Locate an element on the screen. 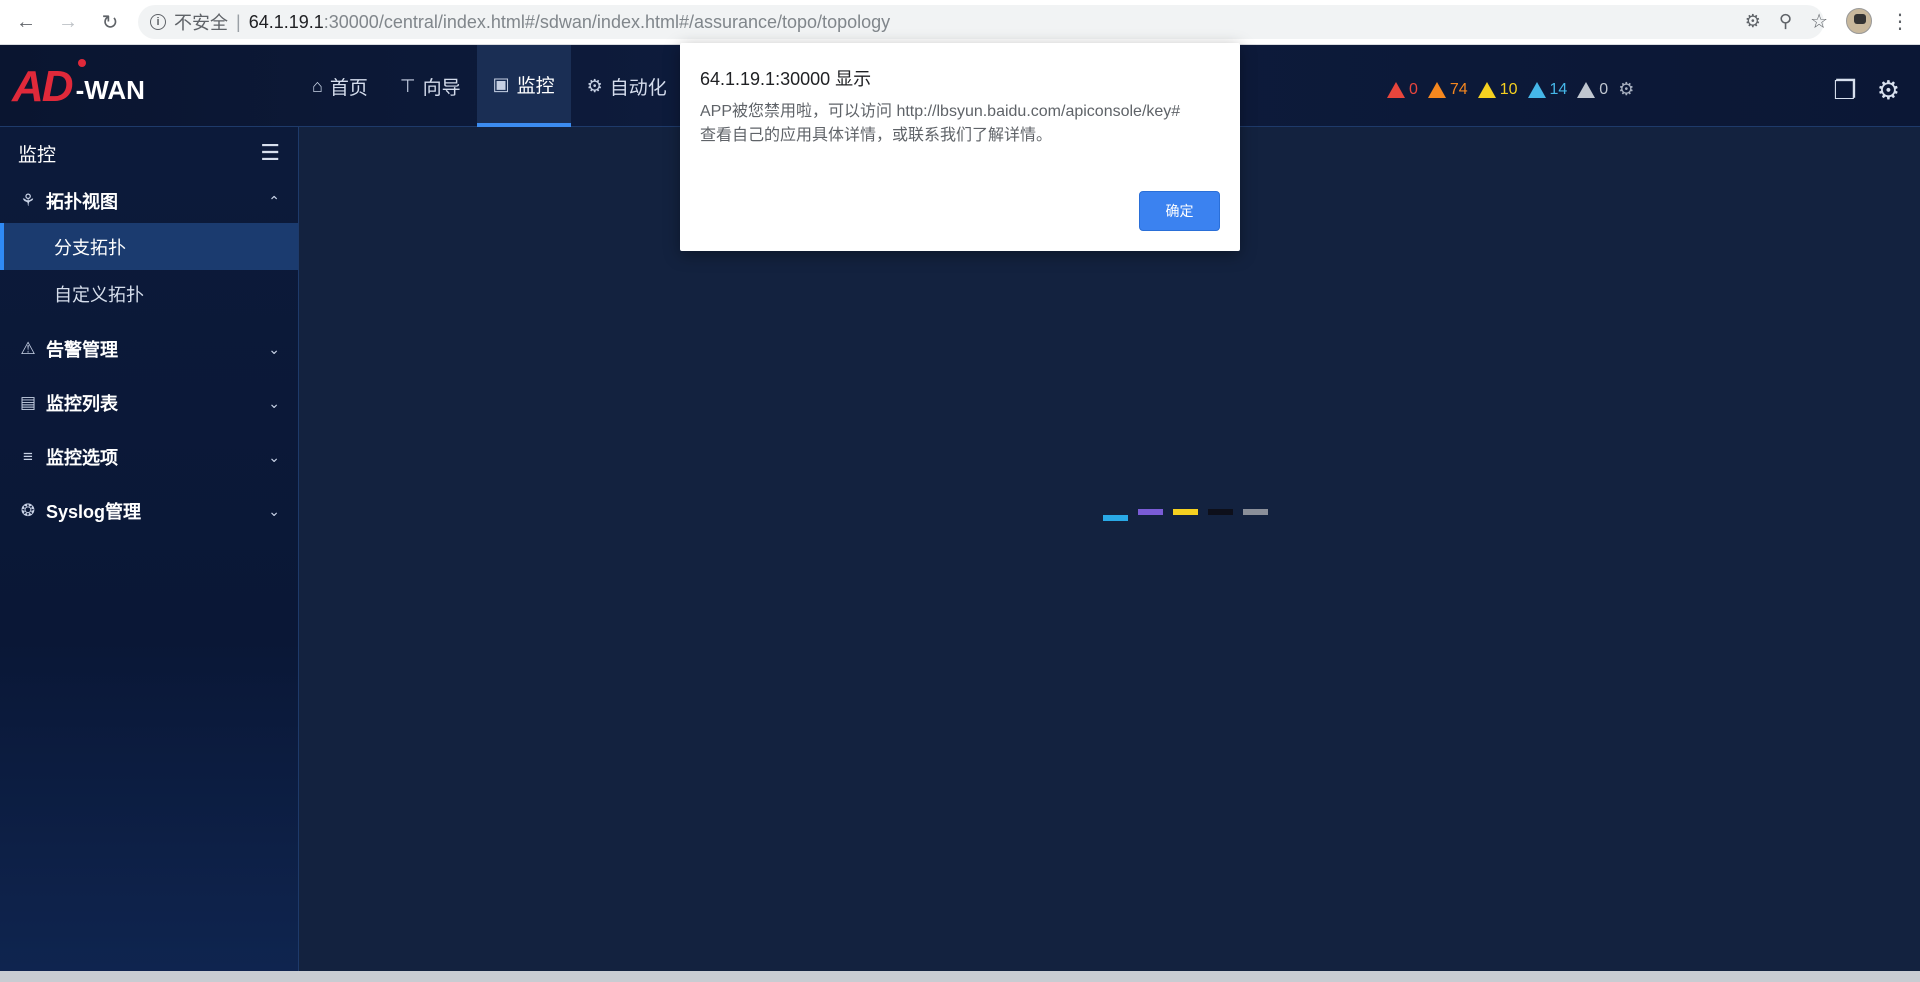 Image resolution: width=1920 pixels, height=982 pixels. logo: AD -WAN is located at coordinates (78, 85).